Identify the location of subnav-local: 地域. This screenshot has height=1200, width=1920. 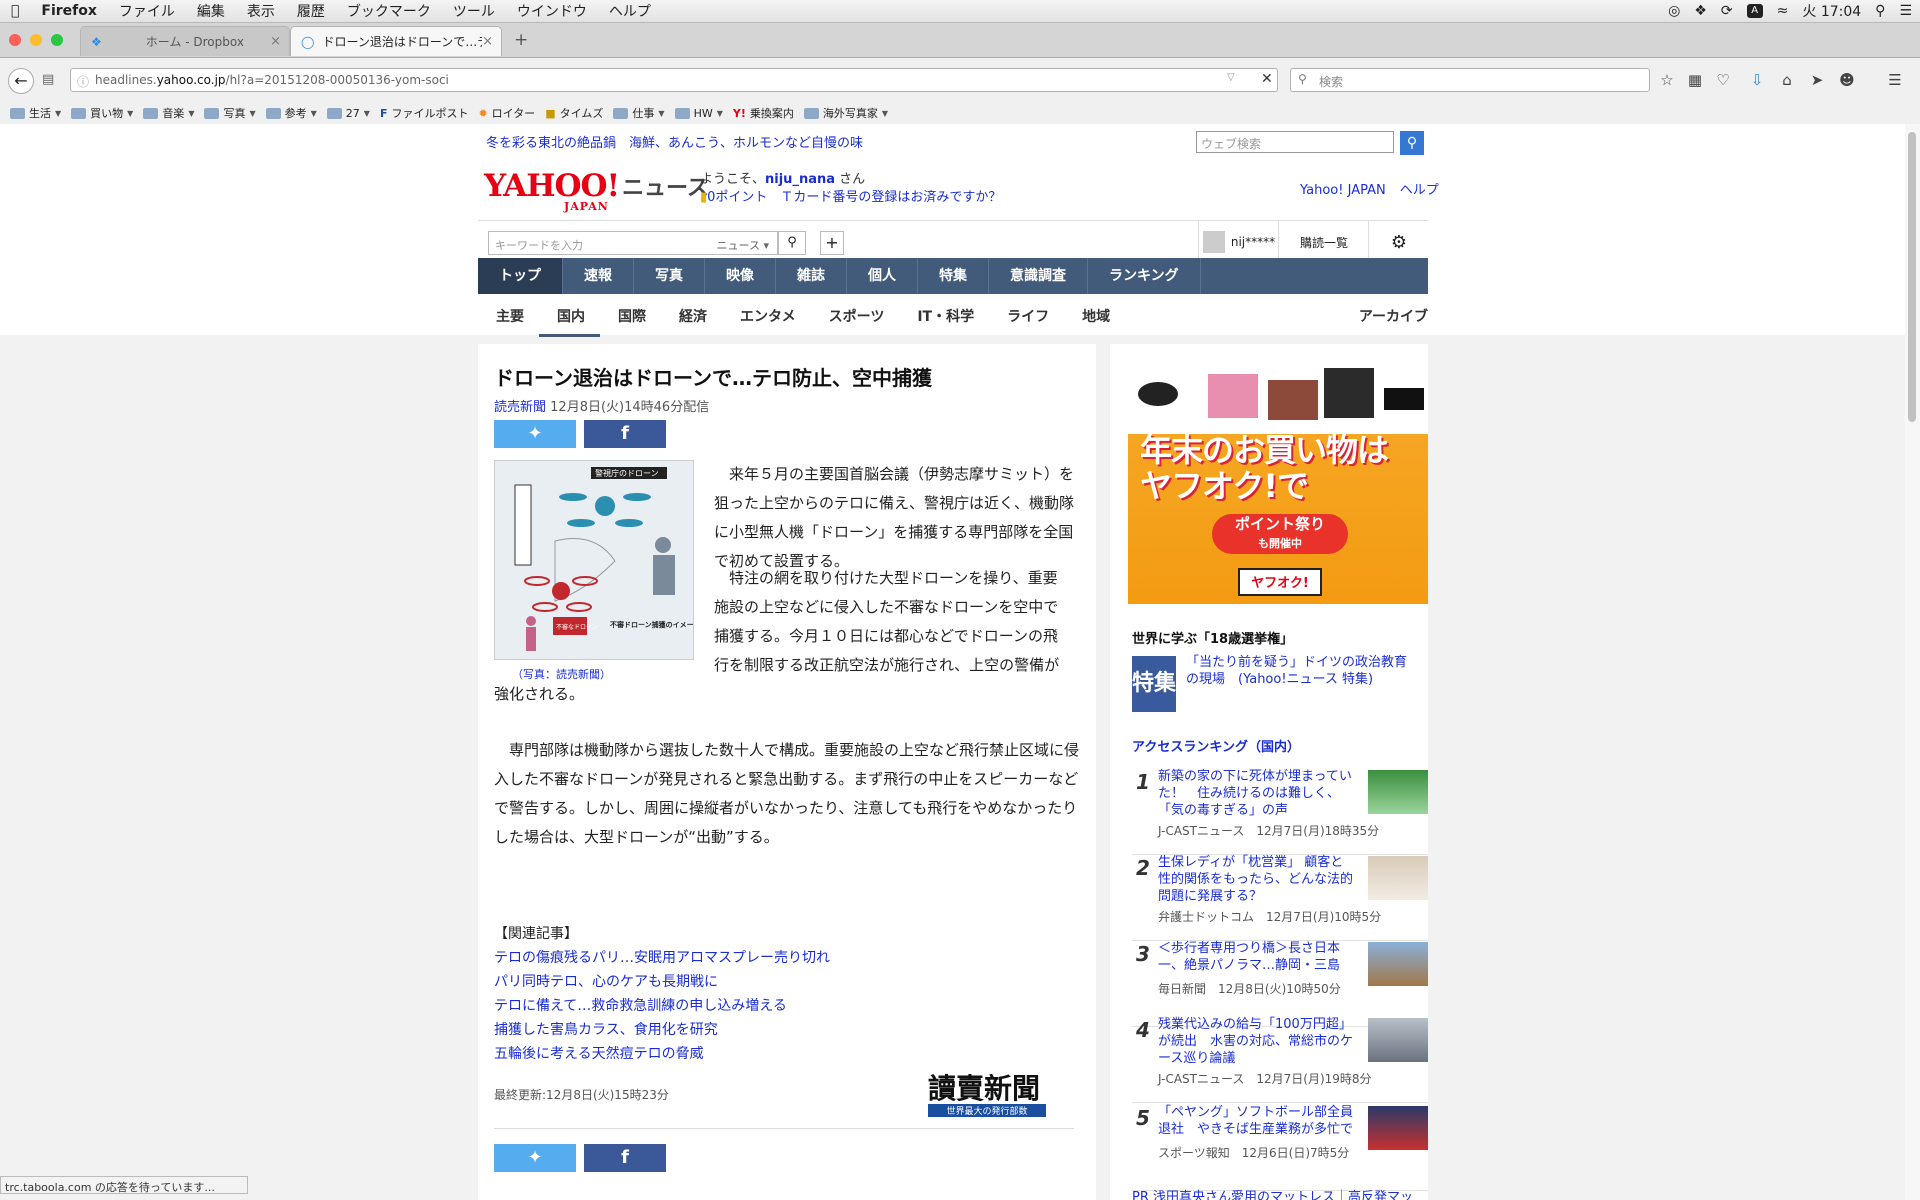
(1094, 315).